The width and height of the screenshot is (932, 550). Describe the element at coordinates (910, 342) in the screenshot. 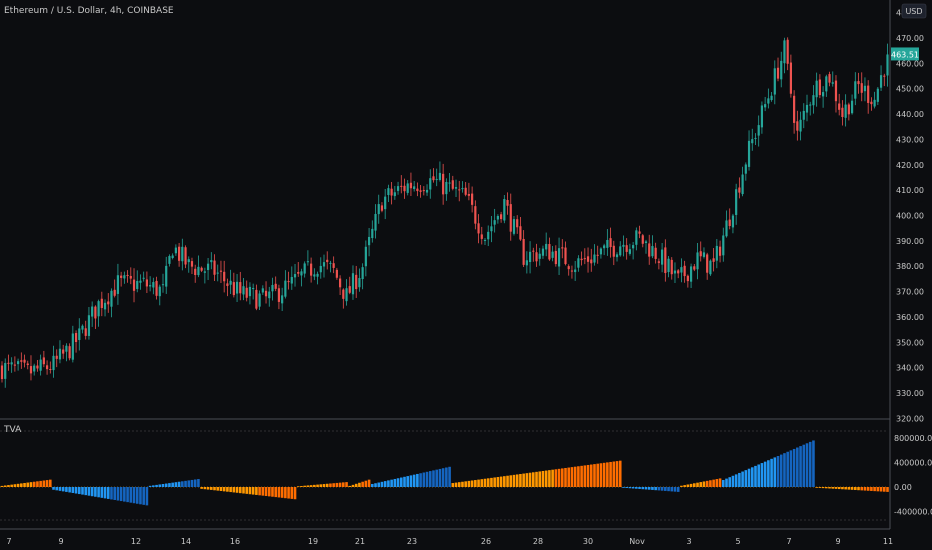

I see `price-tick-label: 350.00` at that location.